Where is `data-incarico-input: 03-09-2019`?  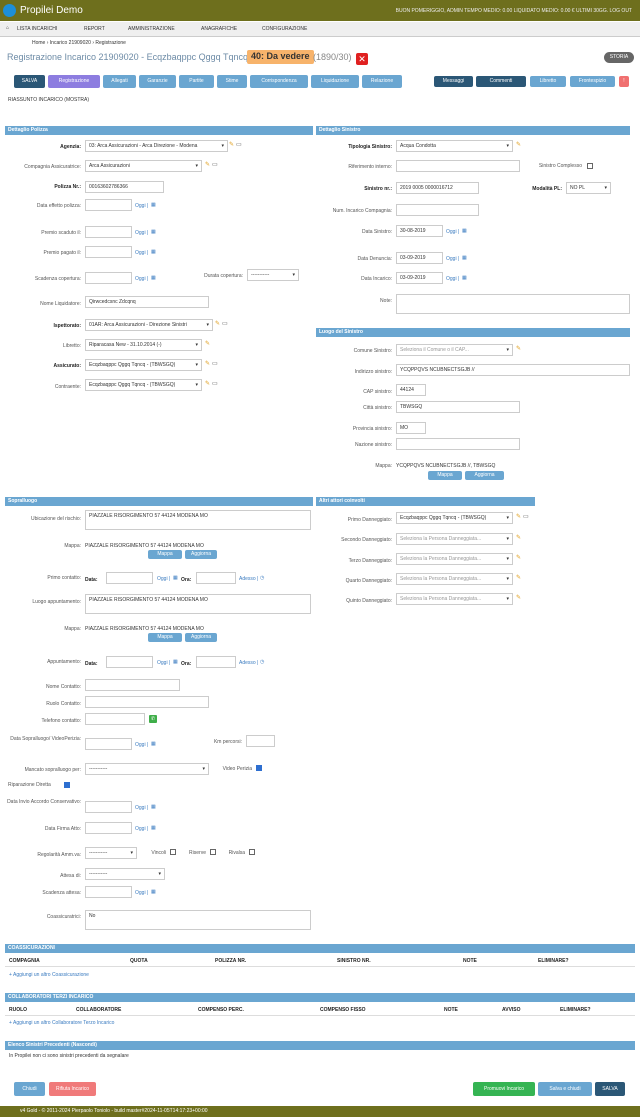 data-incarico-input: 03-09-2019 is located at coordinates (419, 278).